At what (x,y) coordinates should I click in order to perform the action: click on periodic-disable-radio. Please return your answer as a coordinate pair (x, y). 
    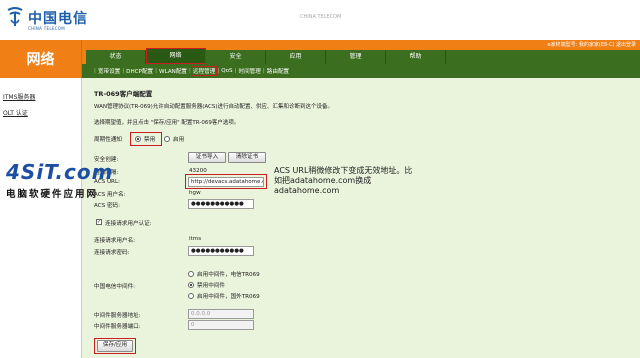
    Looking at the image, I should click on (138, 139).